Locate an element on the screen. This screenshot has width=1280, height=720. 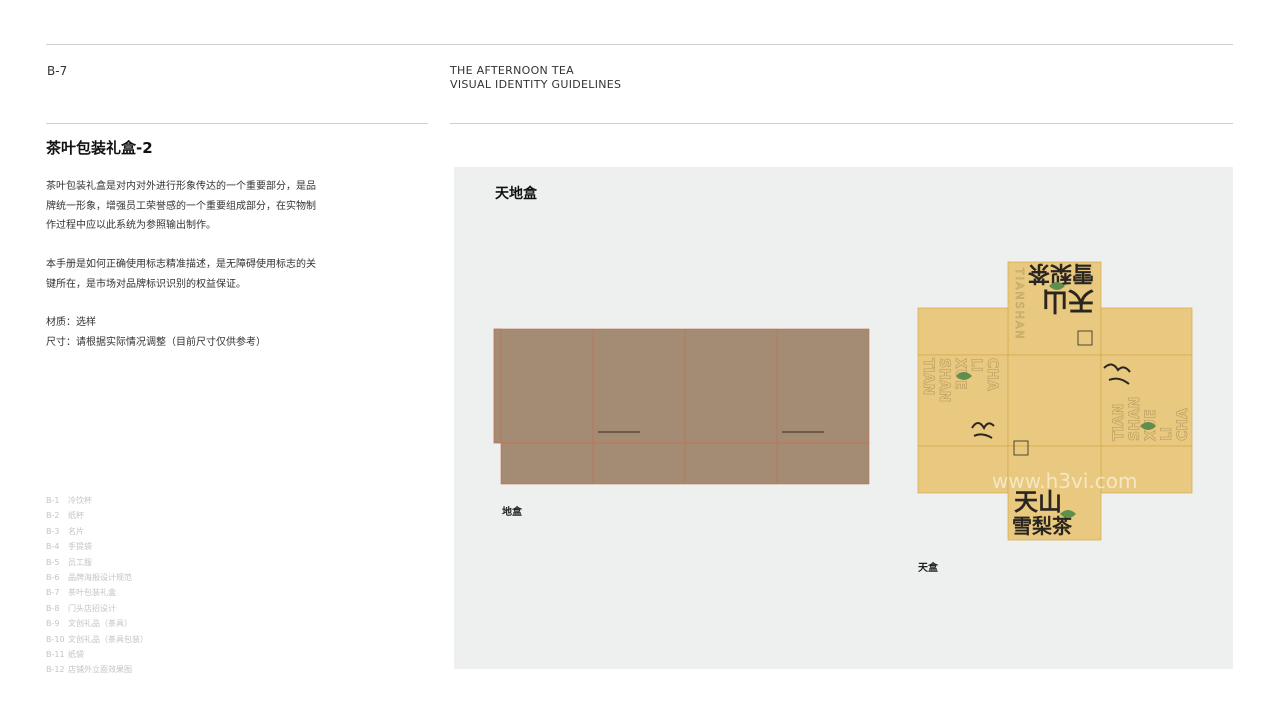
toc-item: B-12 店铺外立面效果图 is located at coordinates (97, 669).